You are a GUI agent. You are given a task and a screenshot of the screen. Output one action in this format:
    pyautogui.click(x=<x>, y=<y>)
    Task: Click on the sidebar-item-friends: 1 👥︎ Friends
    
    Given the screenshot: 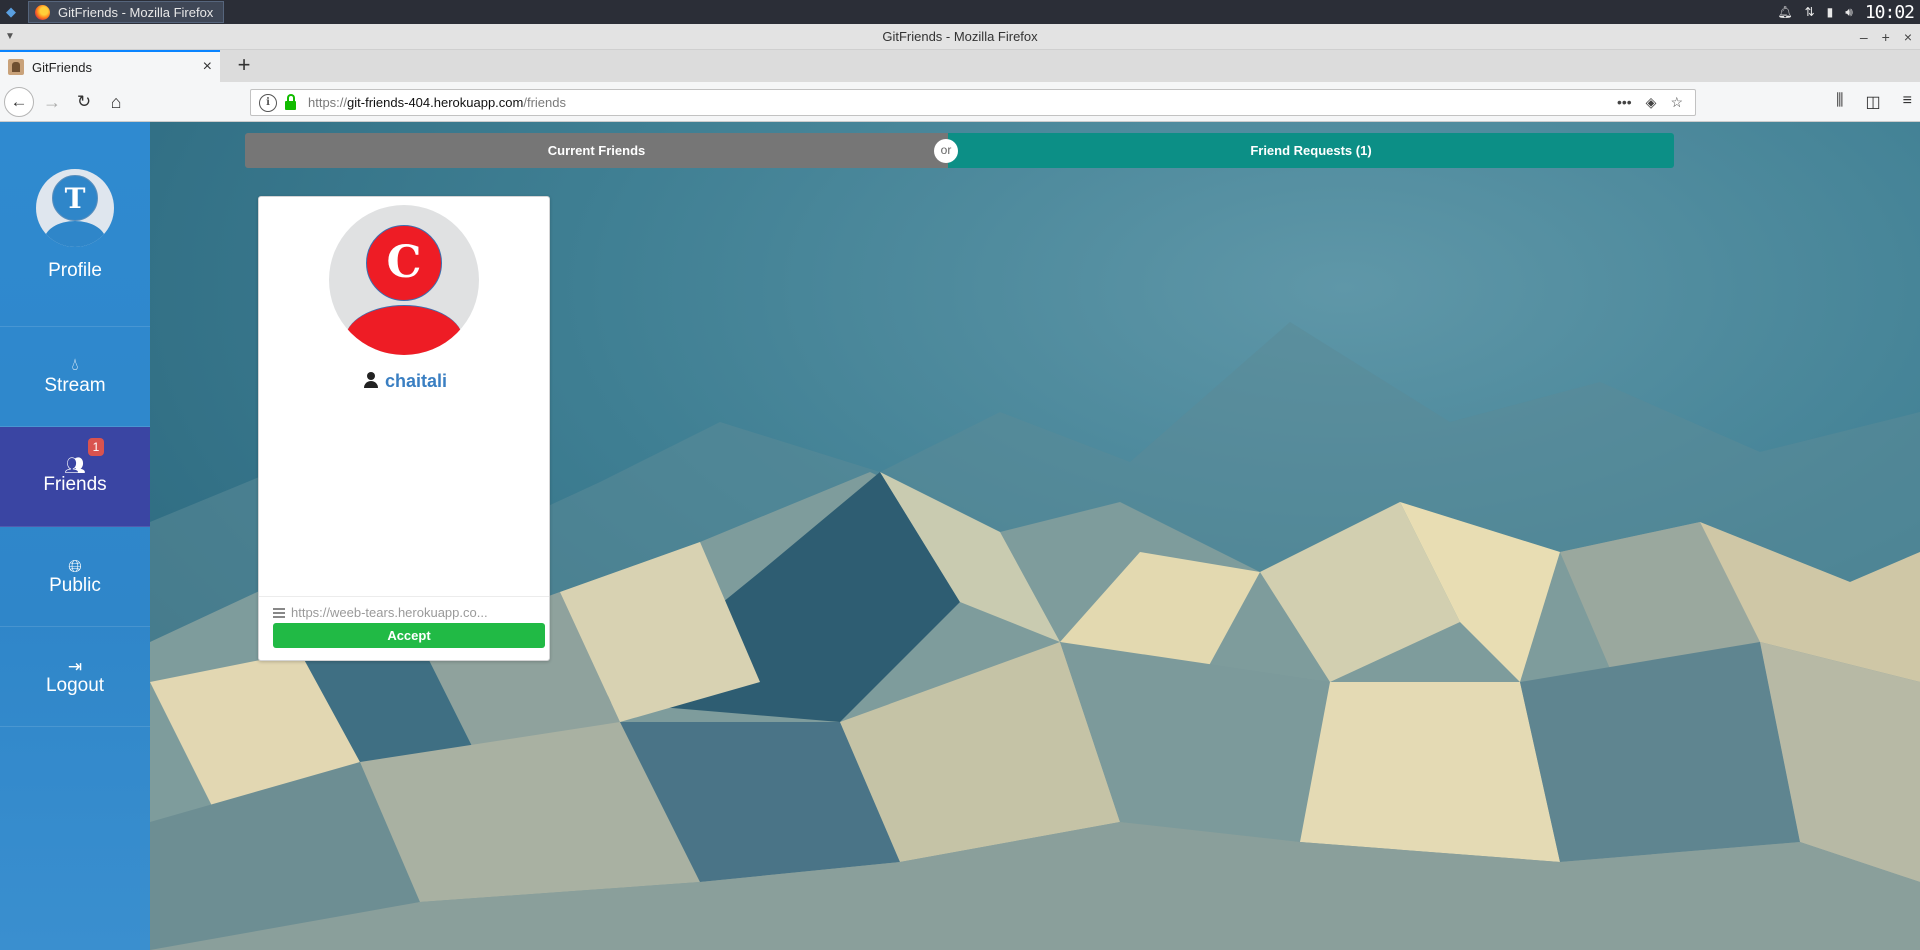 What is the action you would take?
    pyautogui.click(x=75, y=477)
    